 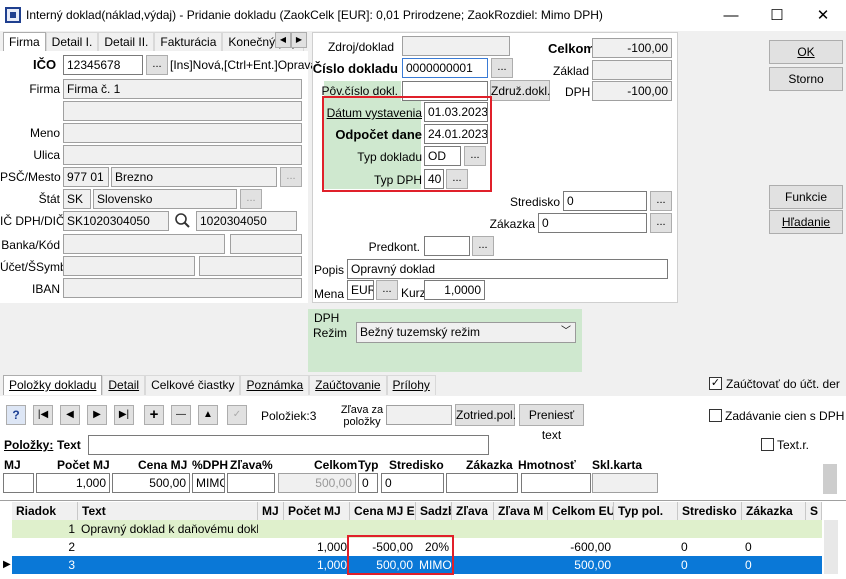 What do you see at coordinates (182, 155) in the screenshot?
I see `ulica-field` at bounding box center [182, 155].